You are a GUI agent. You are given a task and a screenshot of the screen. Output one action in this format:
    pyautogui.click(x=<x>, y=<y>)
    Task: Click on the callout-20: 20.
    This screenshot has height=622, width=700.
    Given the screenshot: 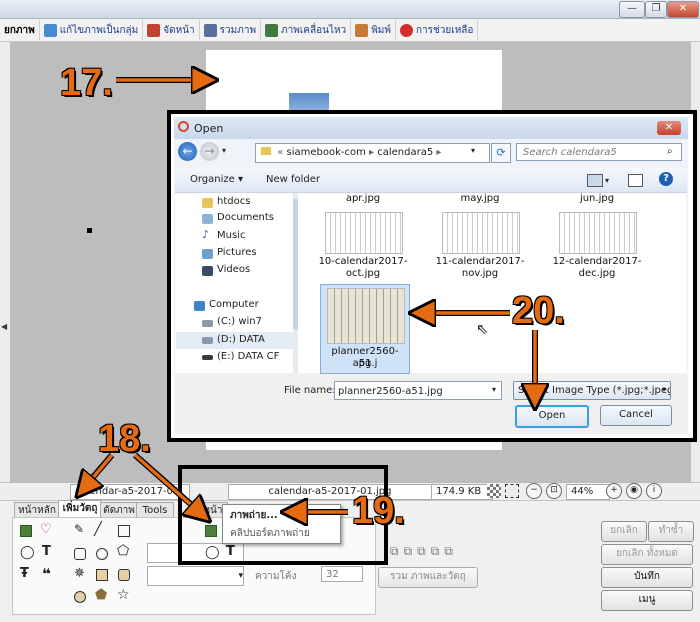 What is the action you would take?
    pyautogui.click(x=538, y=311)
    